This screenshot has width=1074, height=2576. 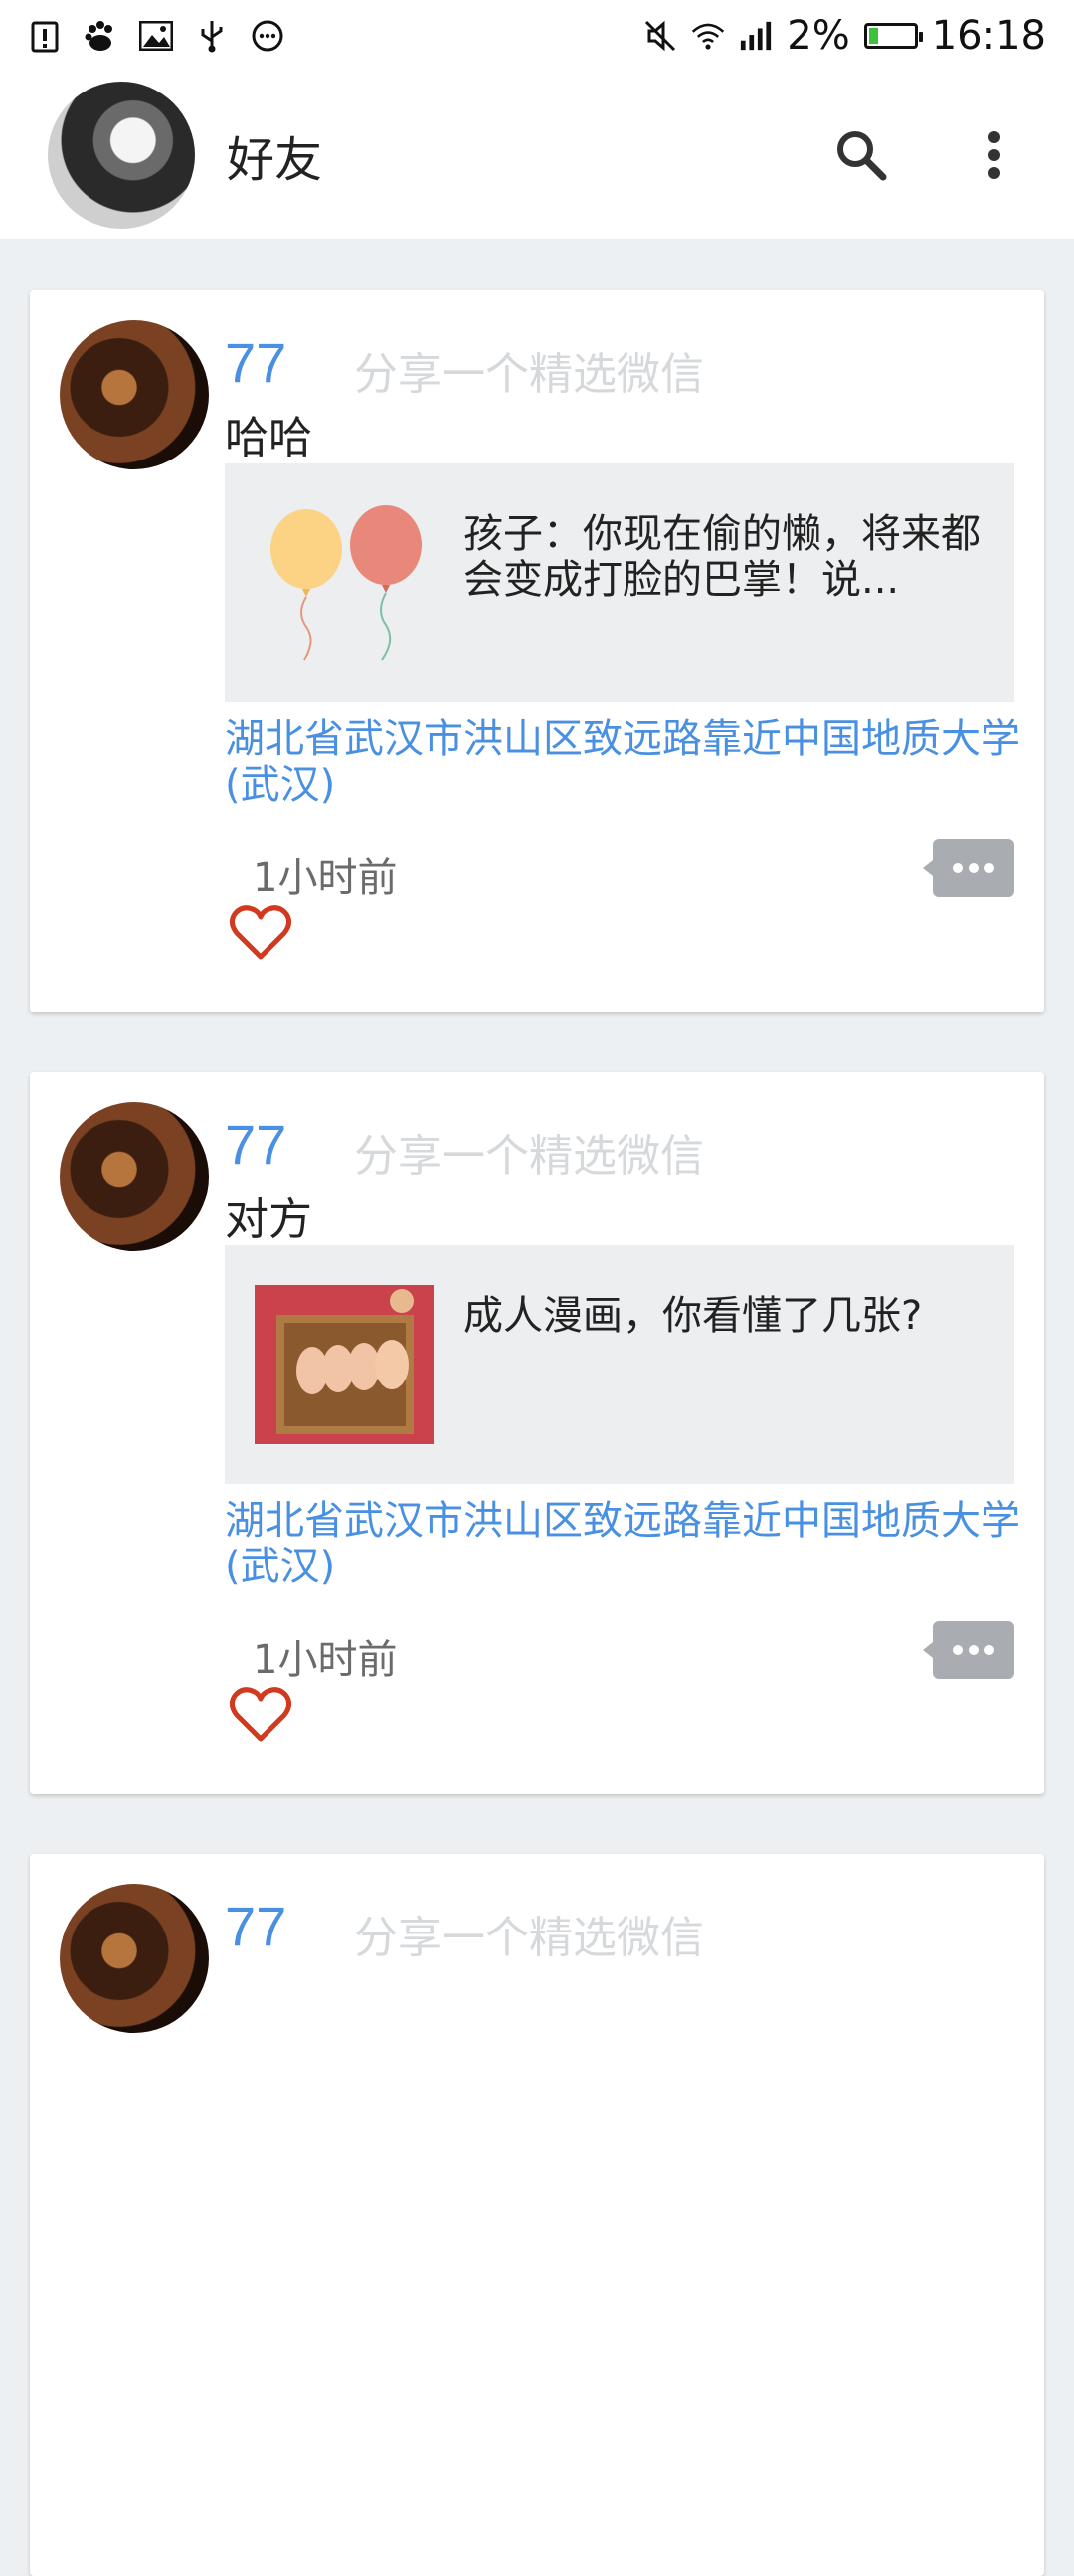 I want to click on comic-faces-icon, so click(x=345, y=1364).